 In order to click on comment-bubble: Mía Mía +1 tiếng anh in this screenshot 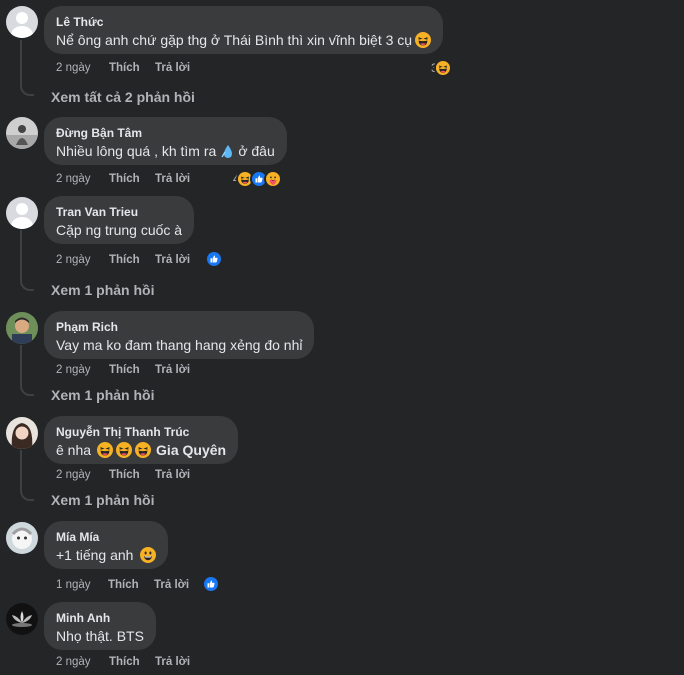, I will do `click(106, 545)`.